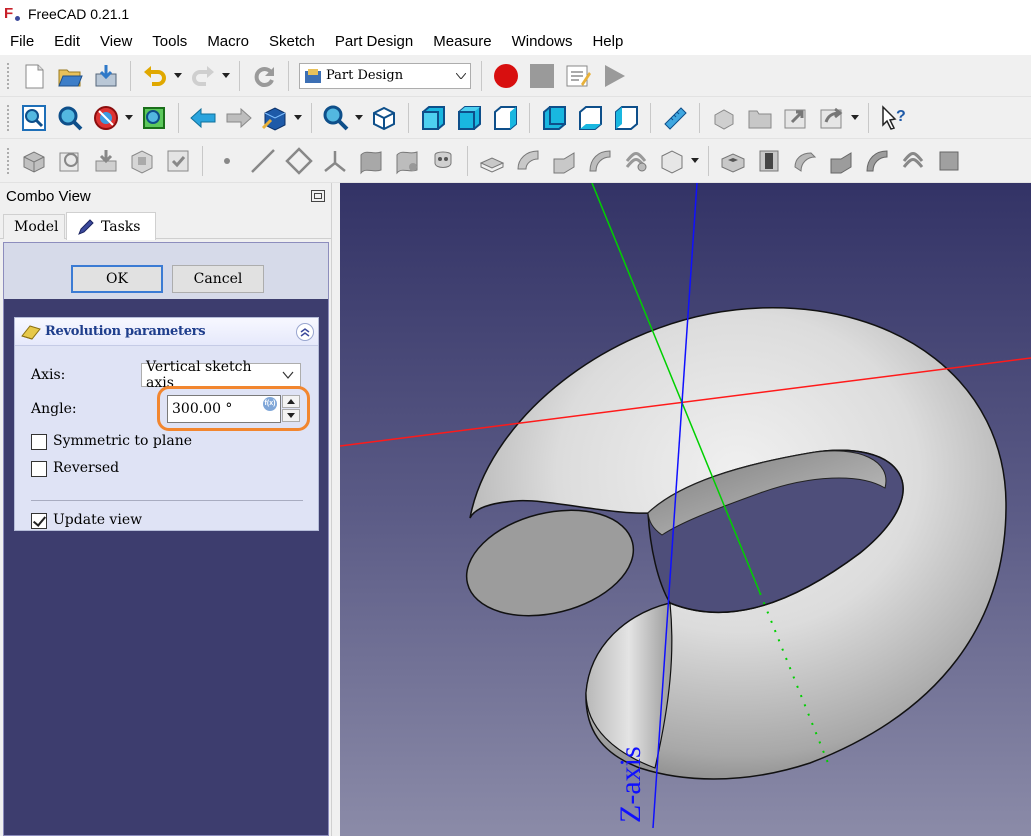 Image resolution: width=1031 pixels, height=836 pixels. I want to click on bounding-box-icon, so click(154, 118).